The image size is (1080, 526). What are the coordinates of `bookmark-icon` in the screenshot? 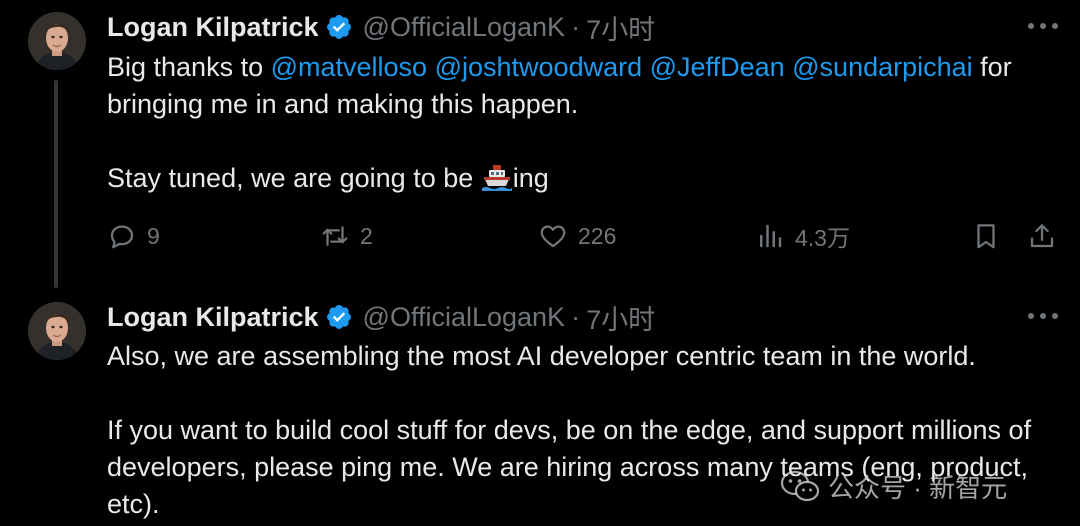 It's located at (986, 236).